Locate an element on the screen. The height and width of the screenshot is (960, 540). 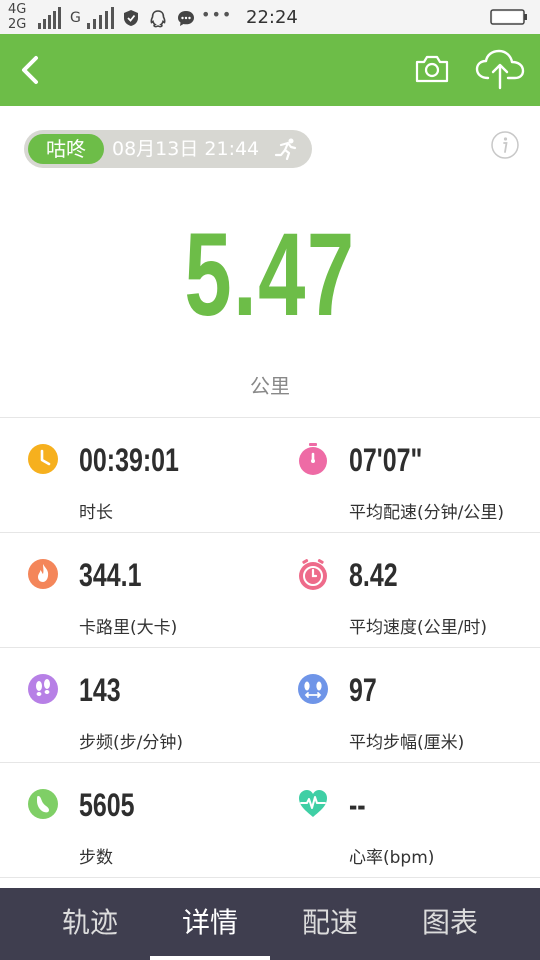
chevron-left-icon is located at coordinates (32, 70).